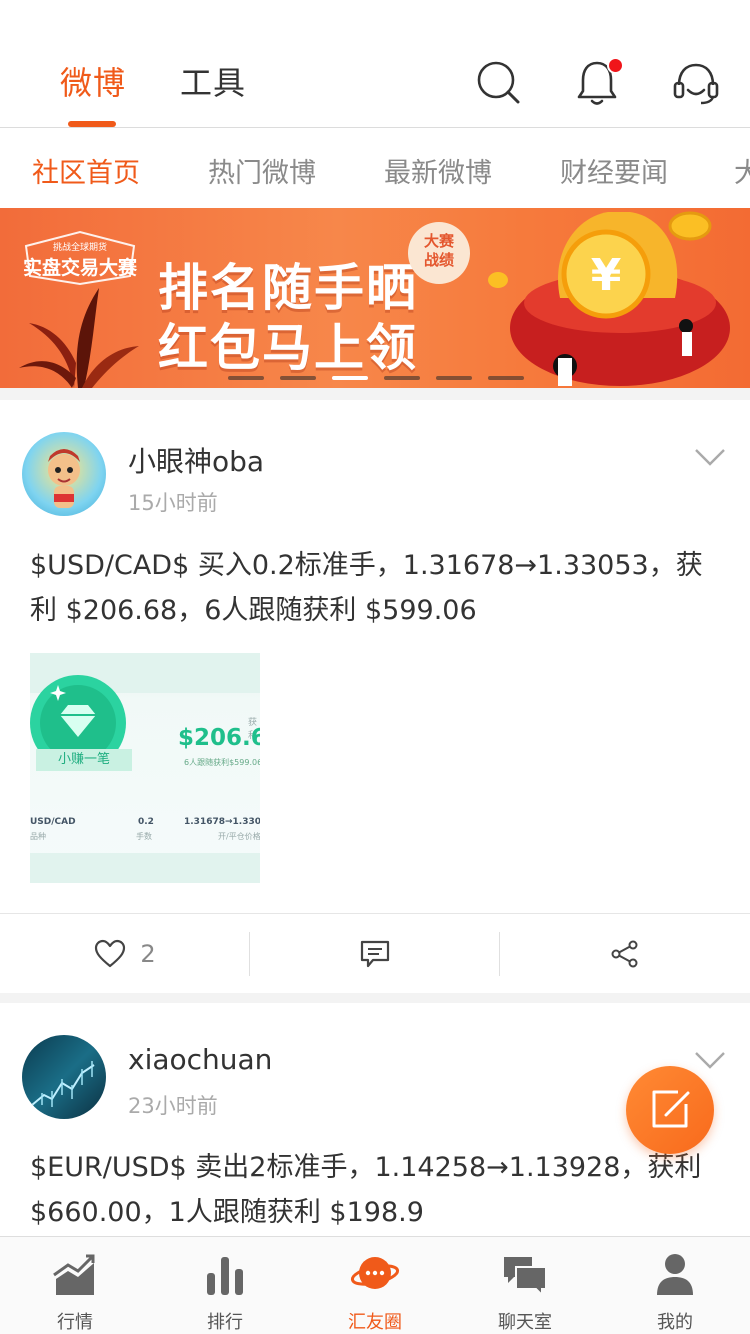 The width and height of the screenshot is (750, 1334). What do you see at coordinates (196, 460) in the screenshot?
I see `post-username: 小眼神oba` at bounding box center [196, 460].